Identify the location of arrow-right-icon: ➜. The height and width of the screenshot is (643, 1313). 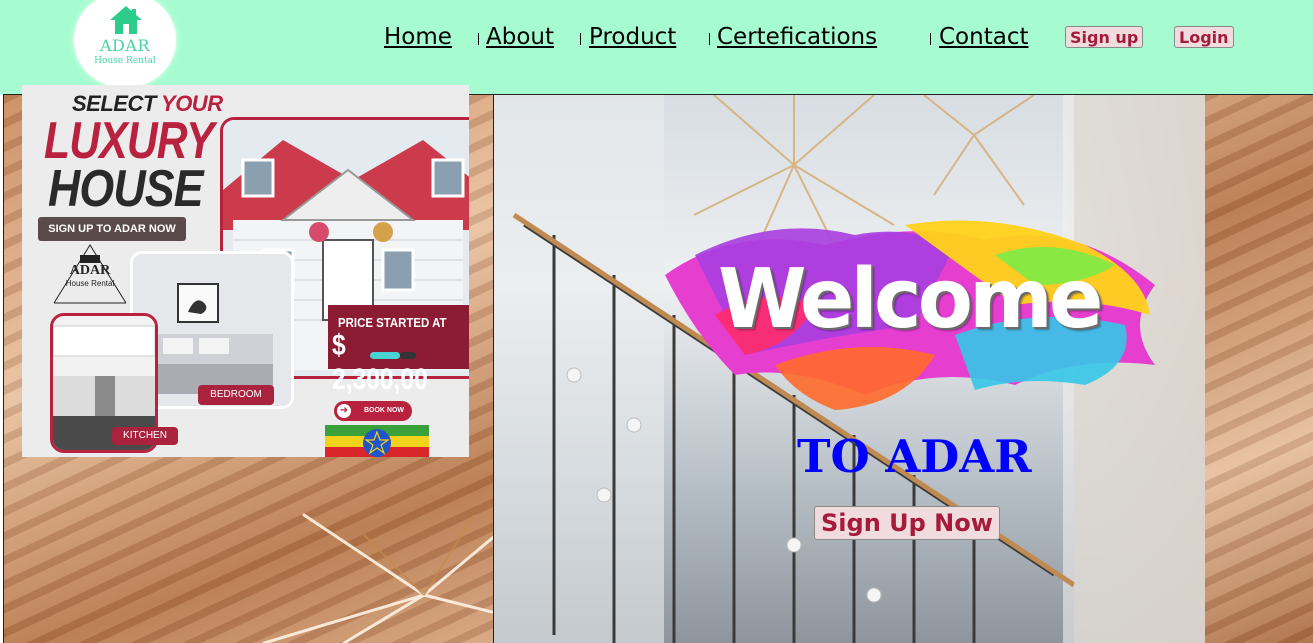
(344, 411).